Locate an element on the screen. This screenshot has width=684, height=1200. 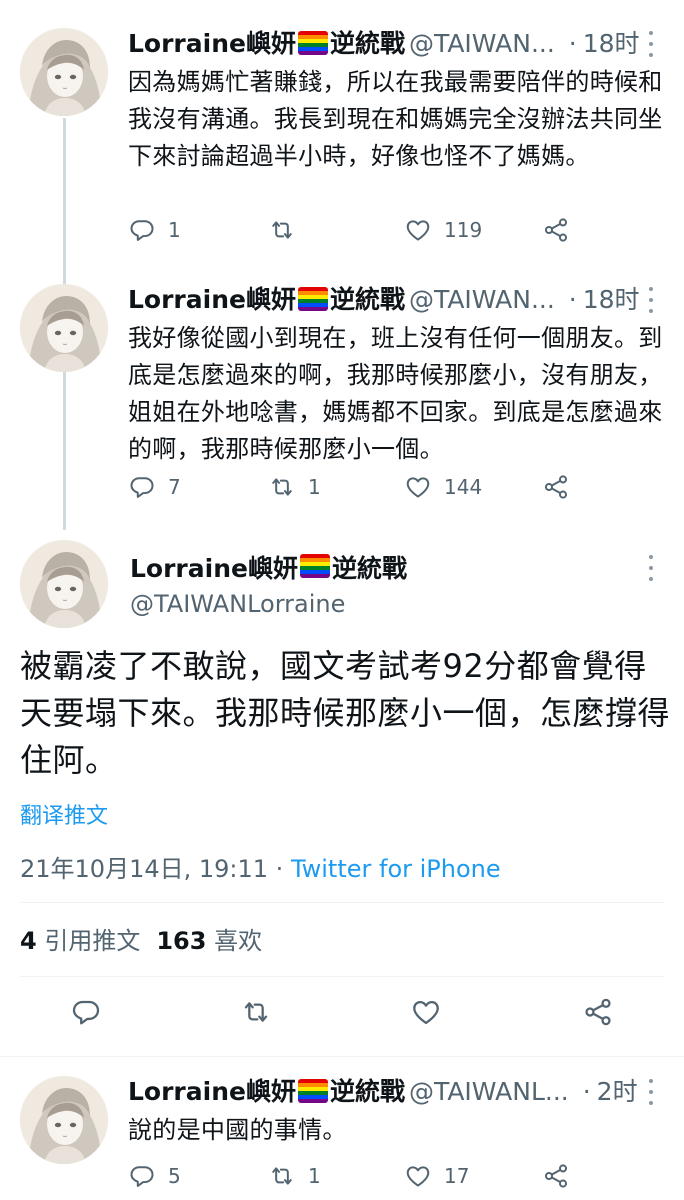
reply-button is located at coordinates (86, 1012).